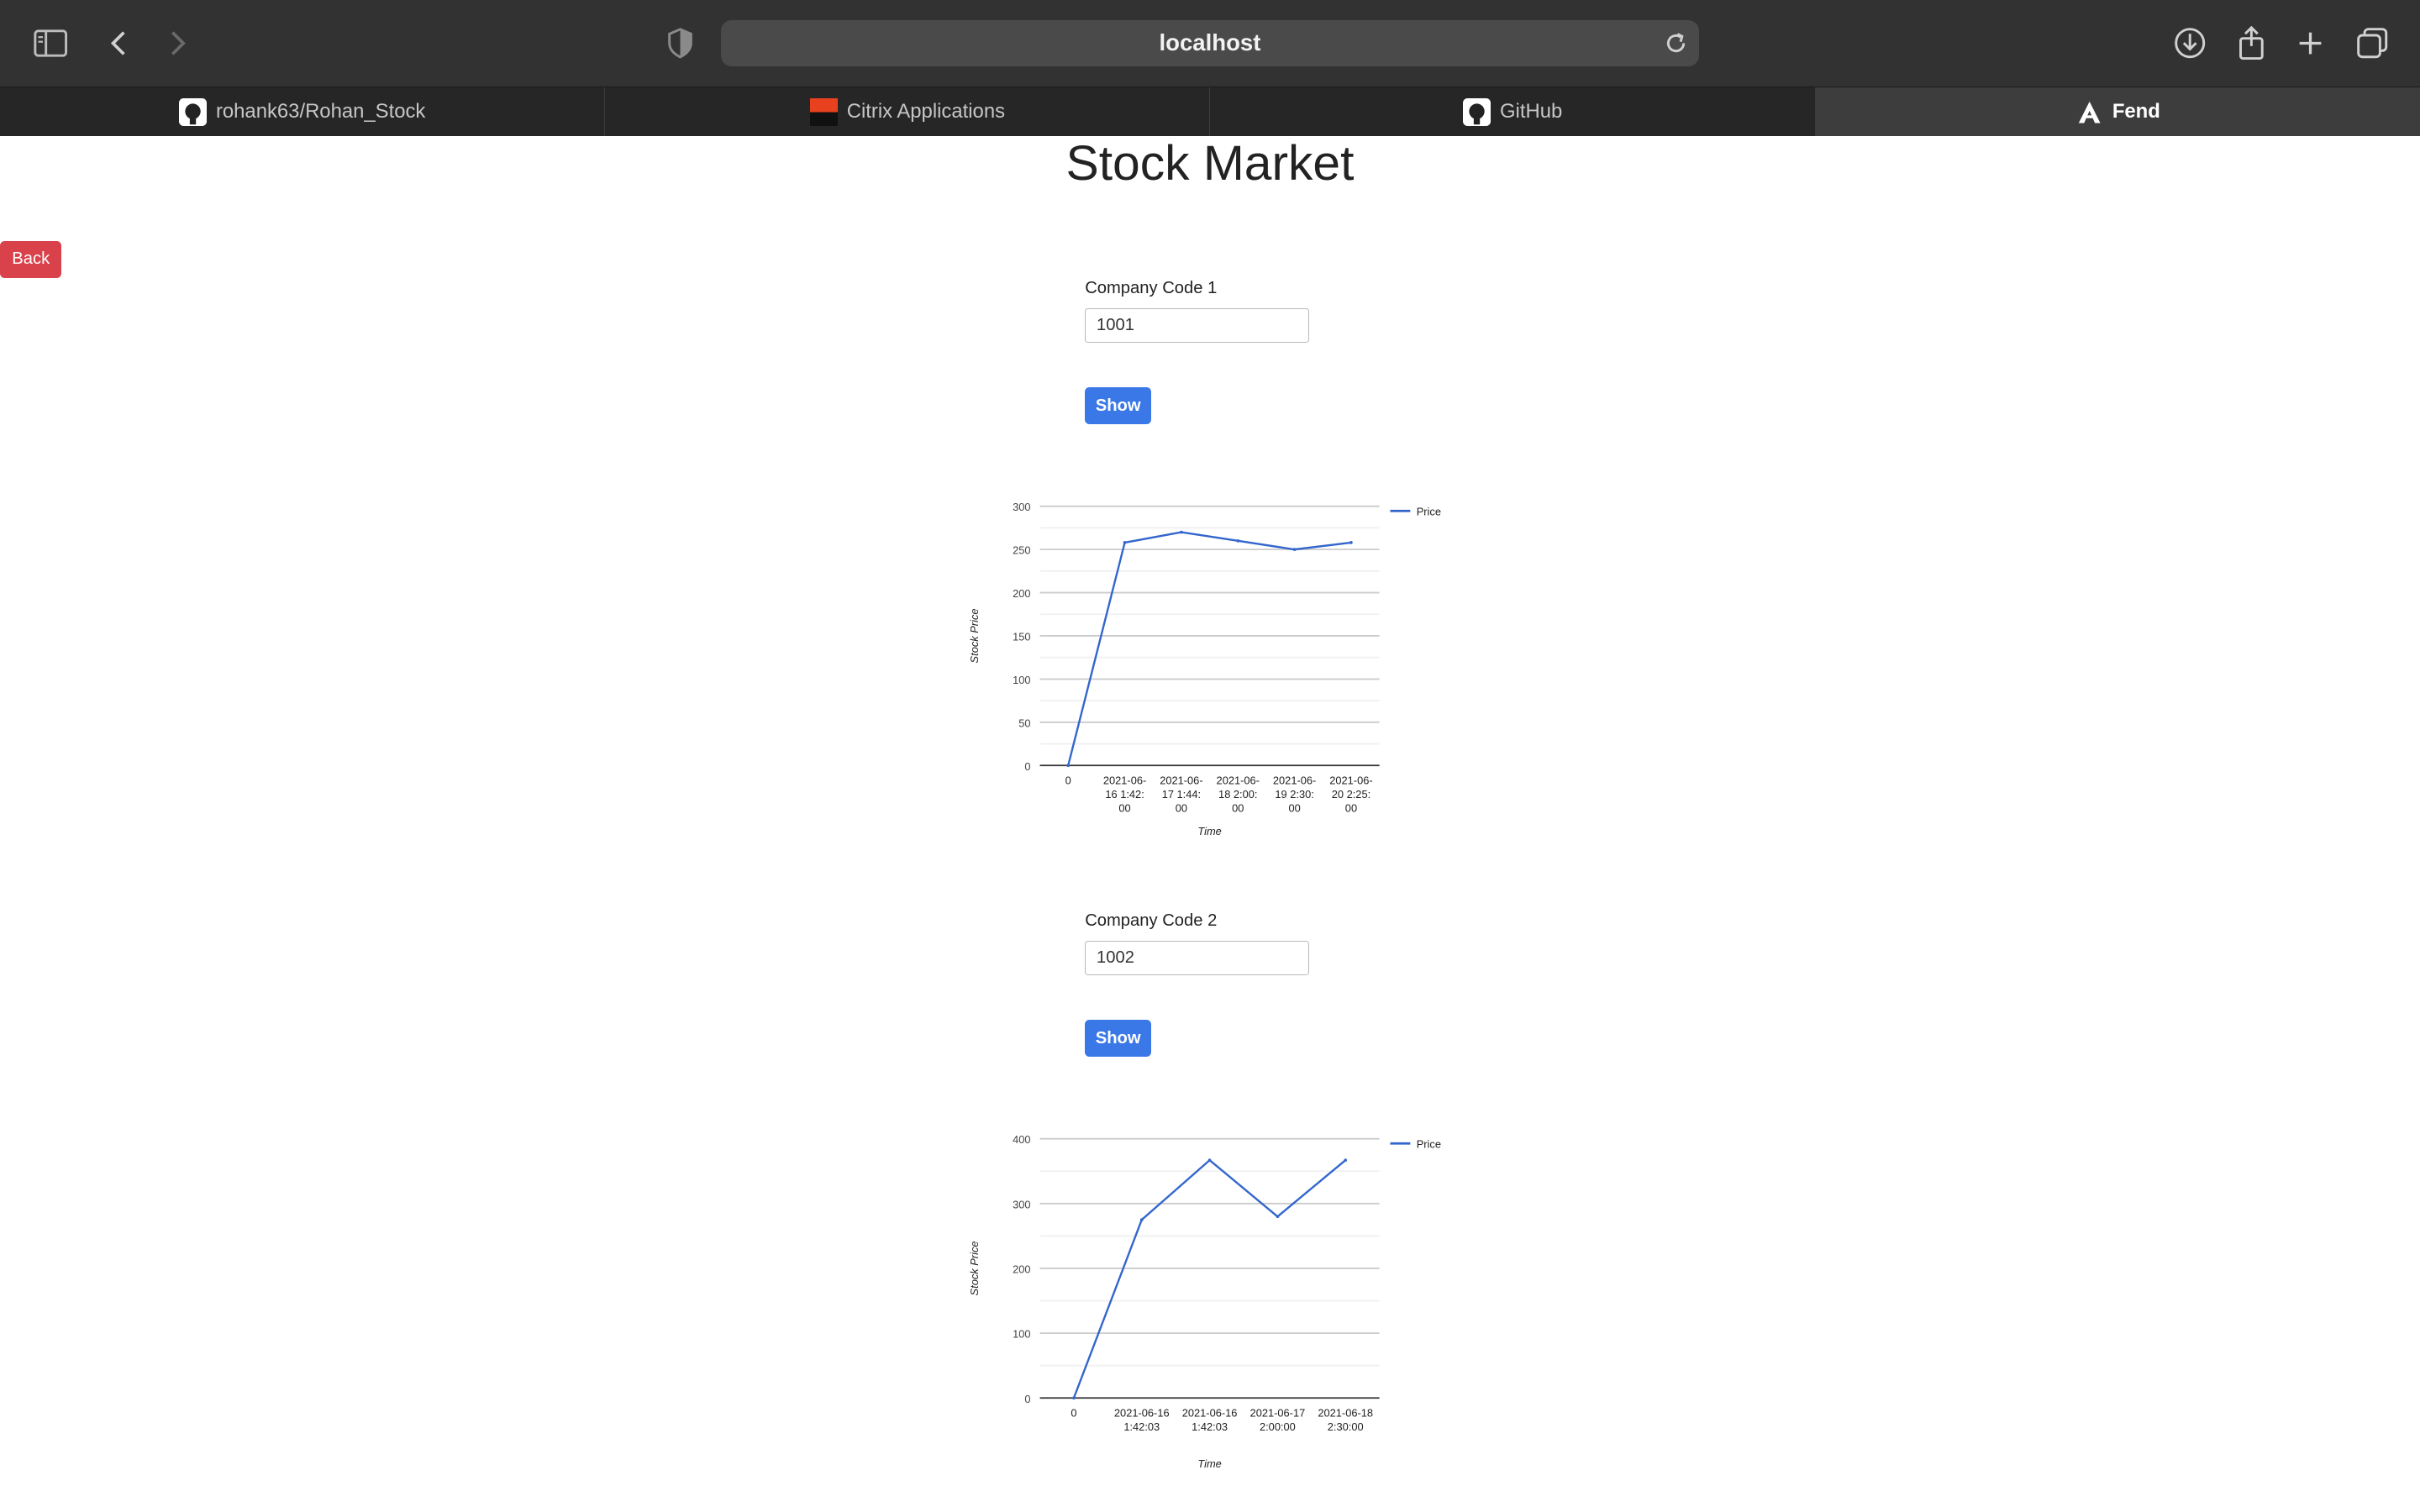  What do you see at coordinates (1022, 1139) in the screenshot?
I see `y-tick-label: 400` at bounding box center [1022, 1139].